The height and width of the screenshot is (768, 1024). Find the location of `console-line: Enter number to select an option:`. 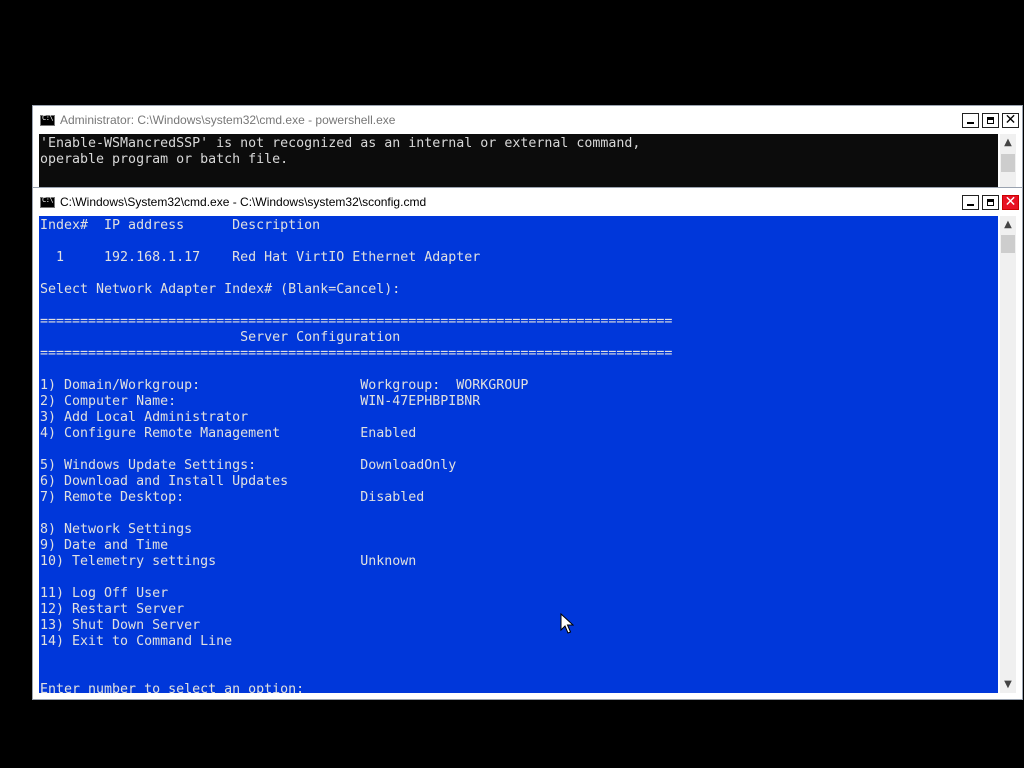

console-line: Enter number to select an option: is located at coordinates (172, 687).